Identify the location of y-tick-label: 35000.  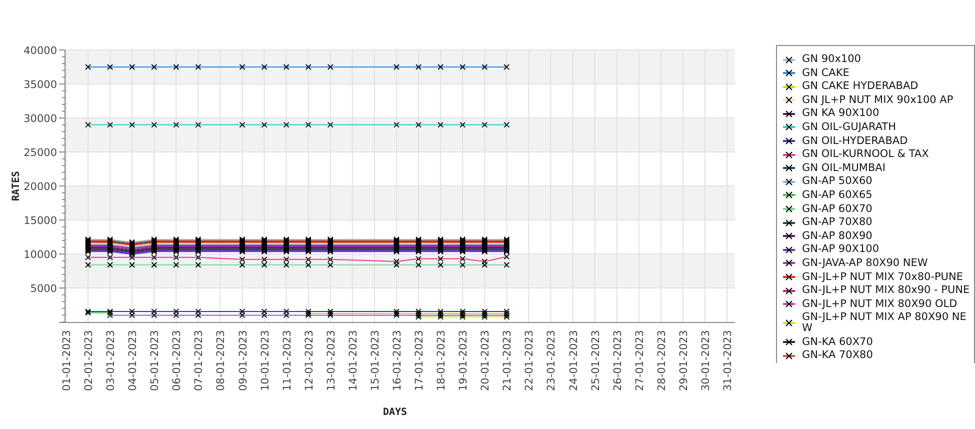
(40, 85).